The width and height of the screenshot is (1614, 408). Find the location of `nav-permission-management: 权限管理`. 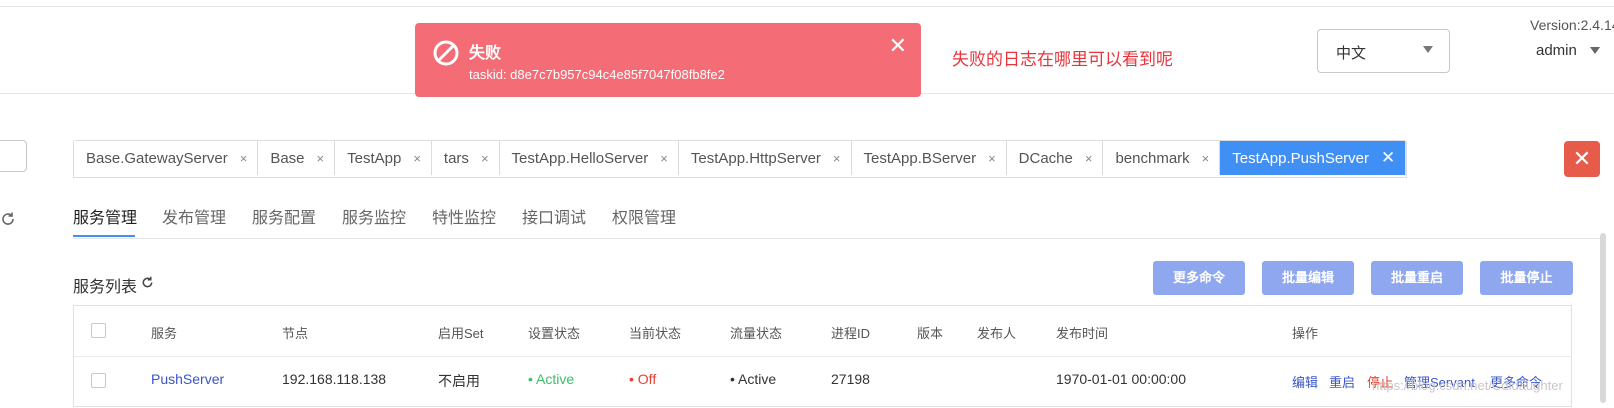

nav-permission-management: 权限管理 is located at coordinates (644, 216).